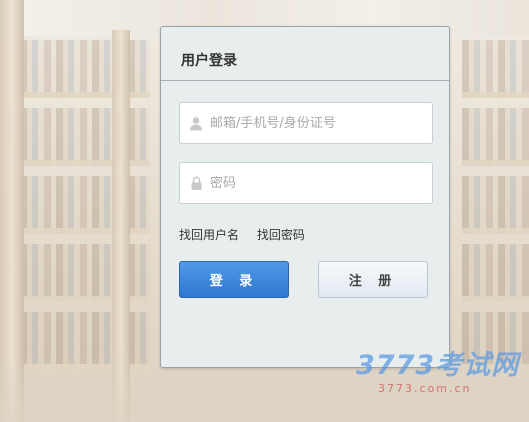  Describe the element at coordinates (209, 235) in the screenshot. I see `find-username-link: 找回用户名` at that location.